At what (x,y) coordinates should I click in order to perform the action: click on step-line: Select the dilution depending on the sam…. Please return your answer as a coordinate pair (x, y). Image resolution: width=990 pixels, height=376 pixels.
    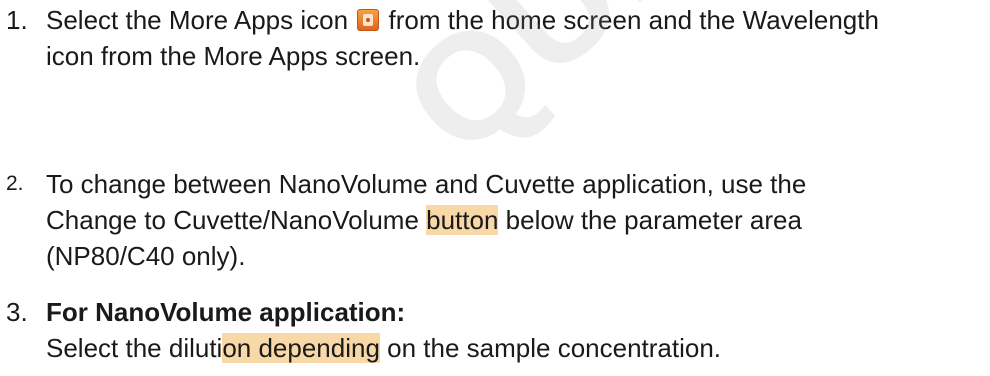
    Looking at the image, I should click on (515, 348).